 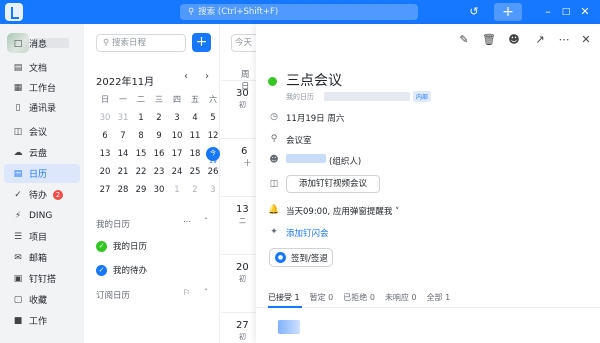 I want to click on calendar-day: 23, so click(x=159, y=172).